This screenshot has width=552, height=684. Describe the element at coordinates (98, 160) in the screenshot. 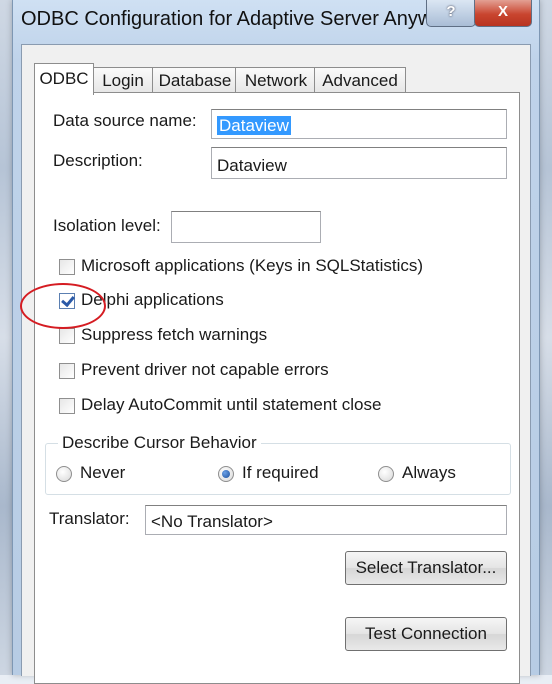

I see `description-label: Description:` at that location.